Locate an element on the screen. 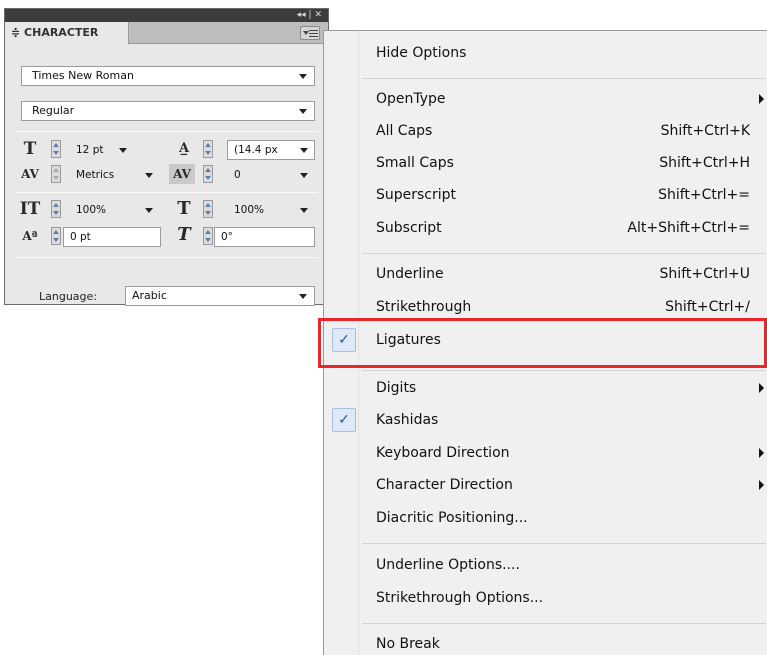  leading-field: (14.4 px is located at coordinates (271, 150).